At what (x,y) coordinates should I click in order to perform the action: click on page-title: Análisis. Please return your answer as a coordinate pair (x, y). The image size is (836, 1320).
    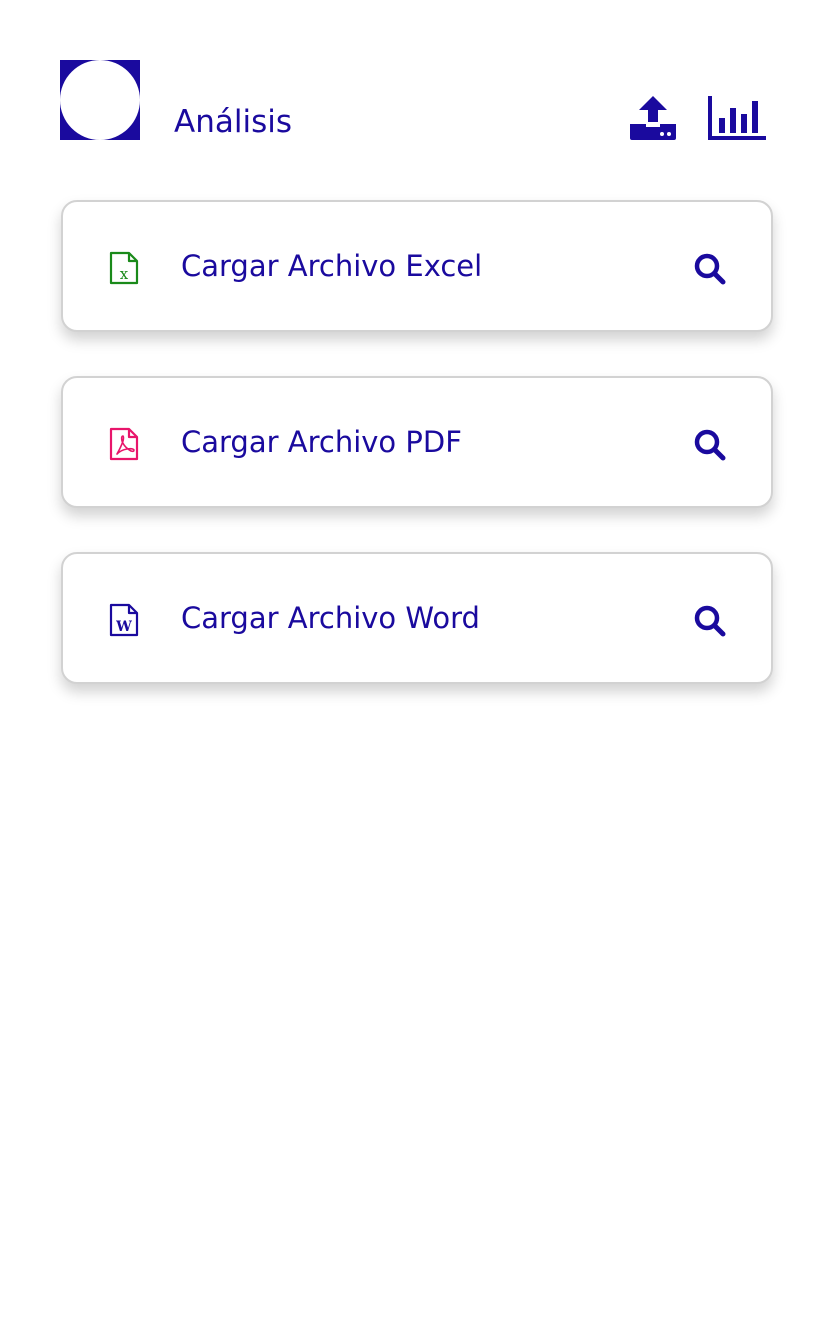
    Looking at the image, I should click on (233, 122).